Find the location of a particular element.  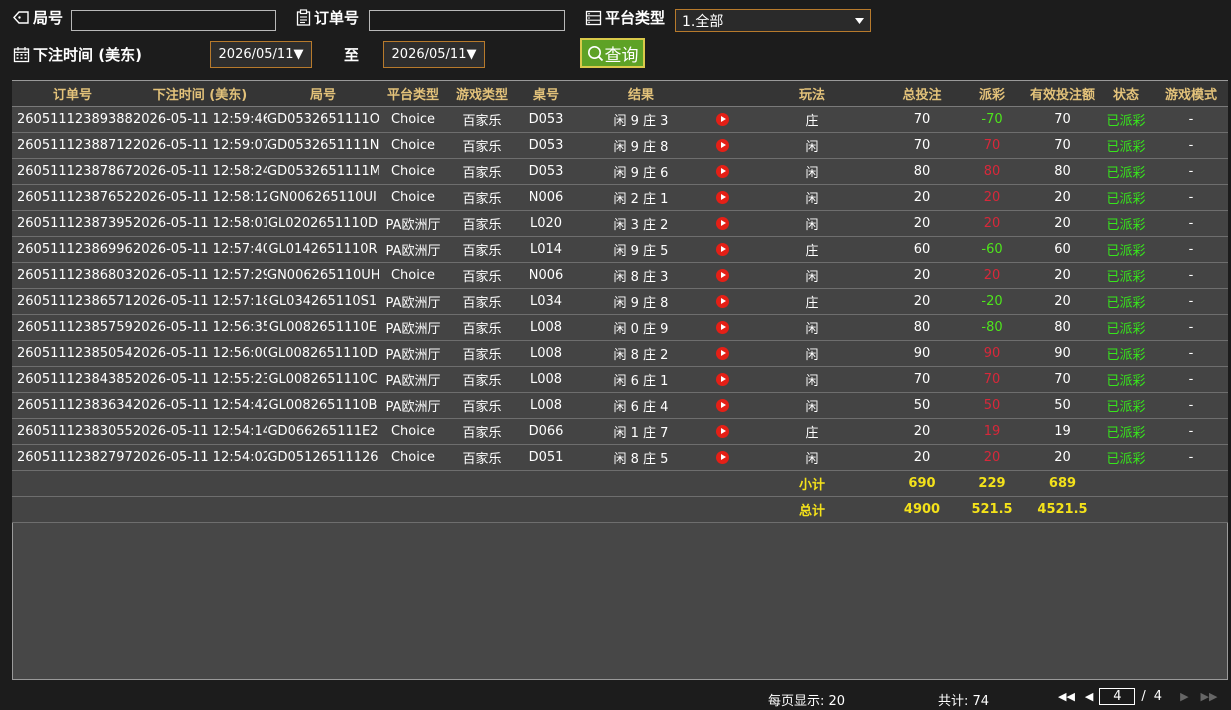

valid-bet-cell: 20 is located at coordinates (1062, 197).